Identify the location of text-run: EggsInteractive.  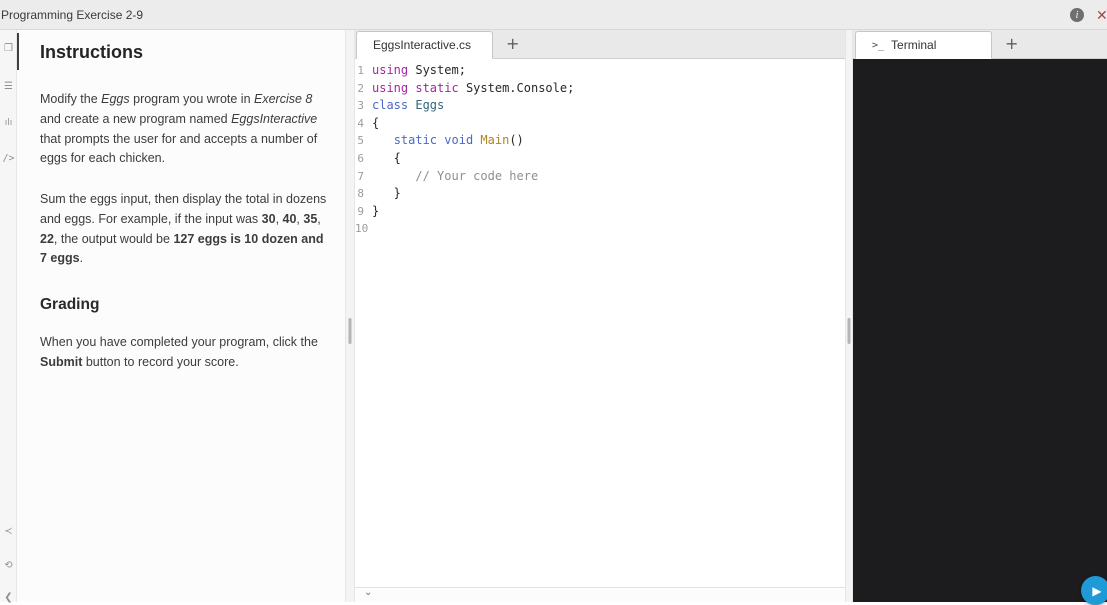
(274, 118).